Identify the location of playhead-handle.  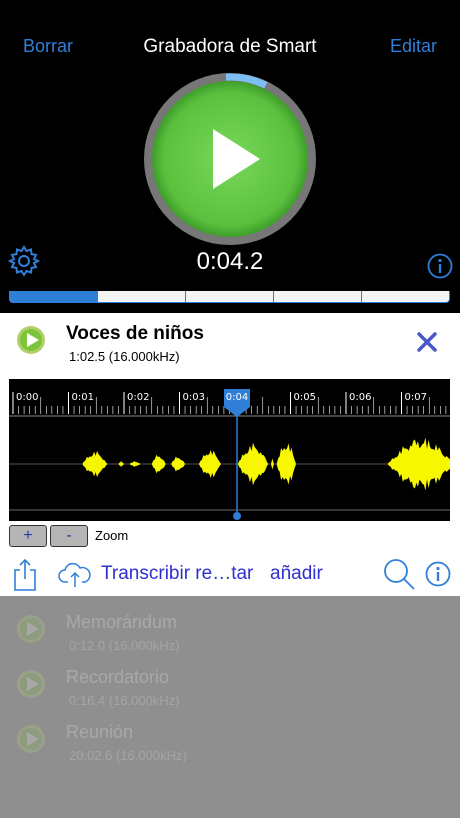
(237, 516).